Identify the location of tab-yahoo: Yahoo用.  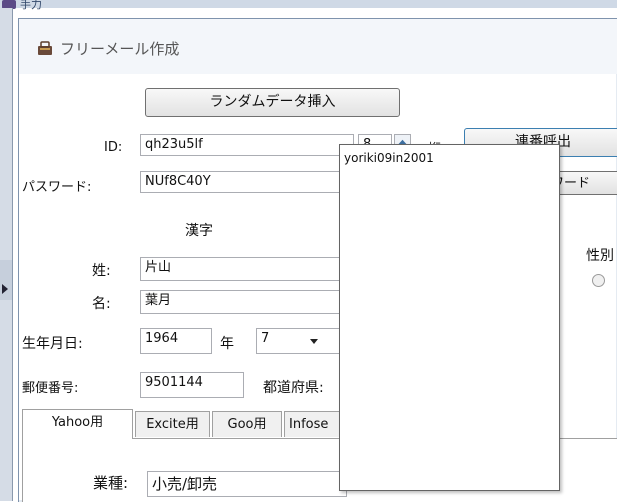
(77, 424).